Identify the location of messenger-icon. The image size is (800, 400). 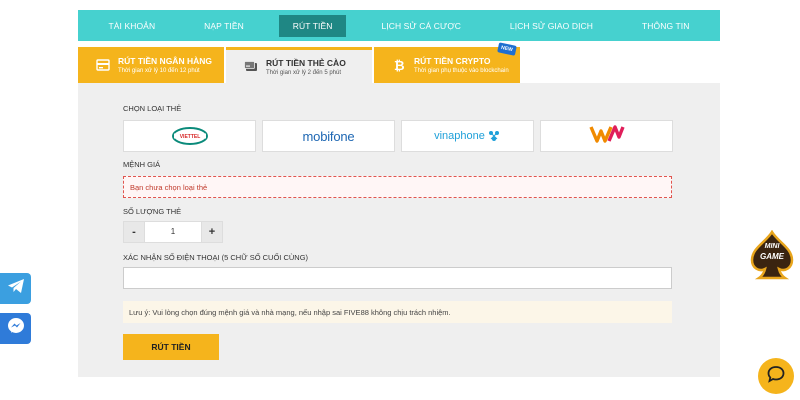
(16, 328).